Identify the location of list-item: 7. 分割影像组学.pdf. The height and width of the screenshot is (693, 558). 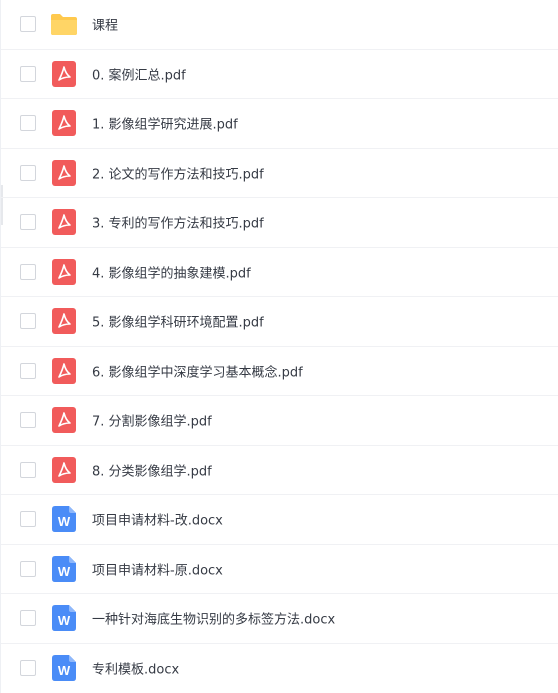
(279, 421).